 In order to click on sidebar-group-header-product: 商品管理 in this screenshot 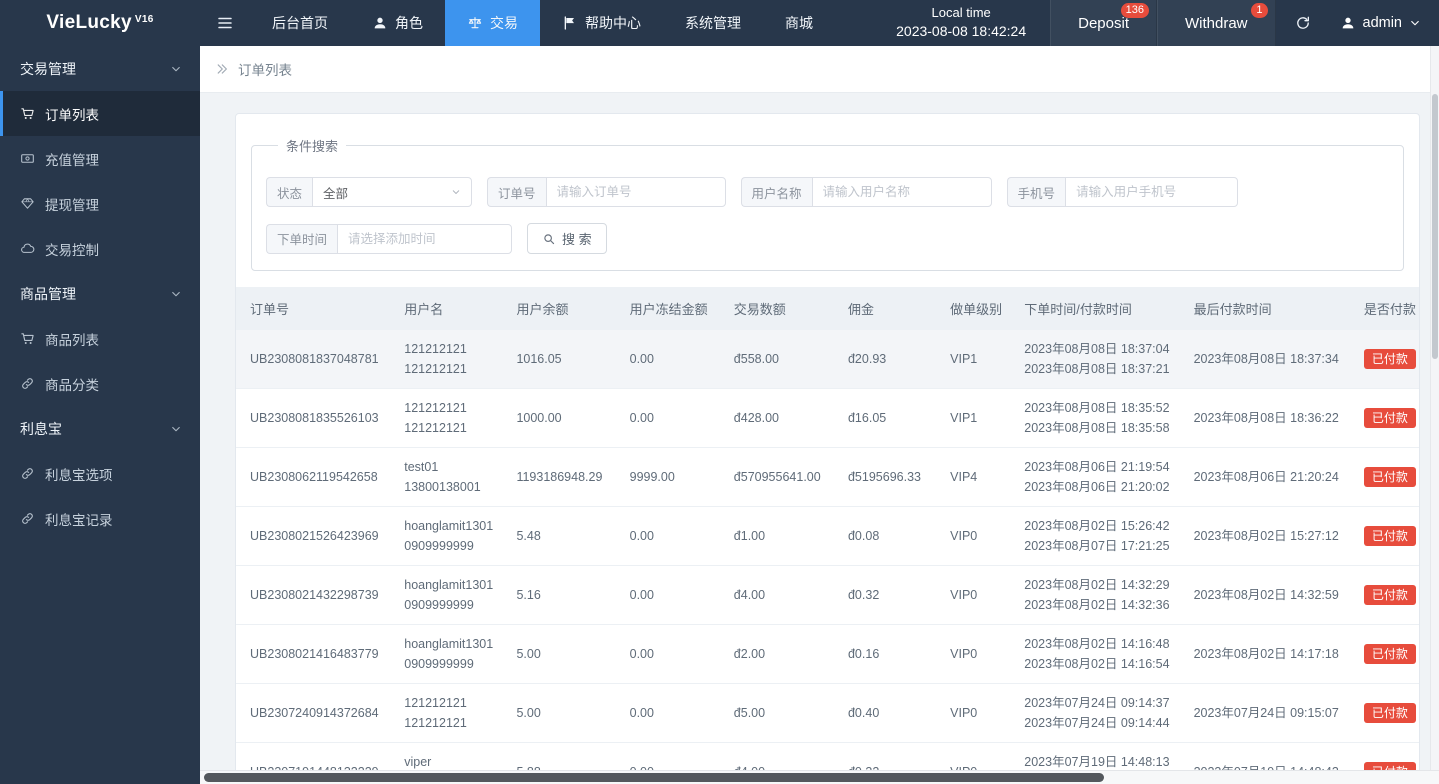, I will do `click(100, 293)`.